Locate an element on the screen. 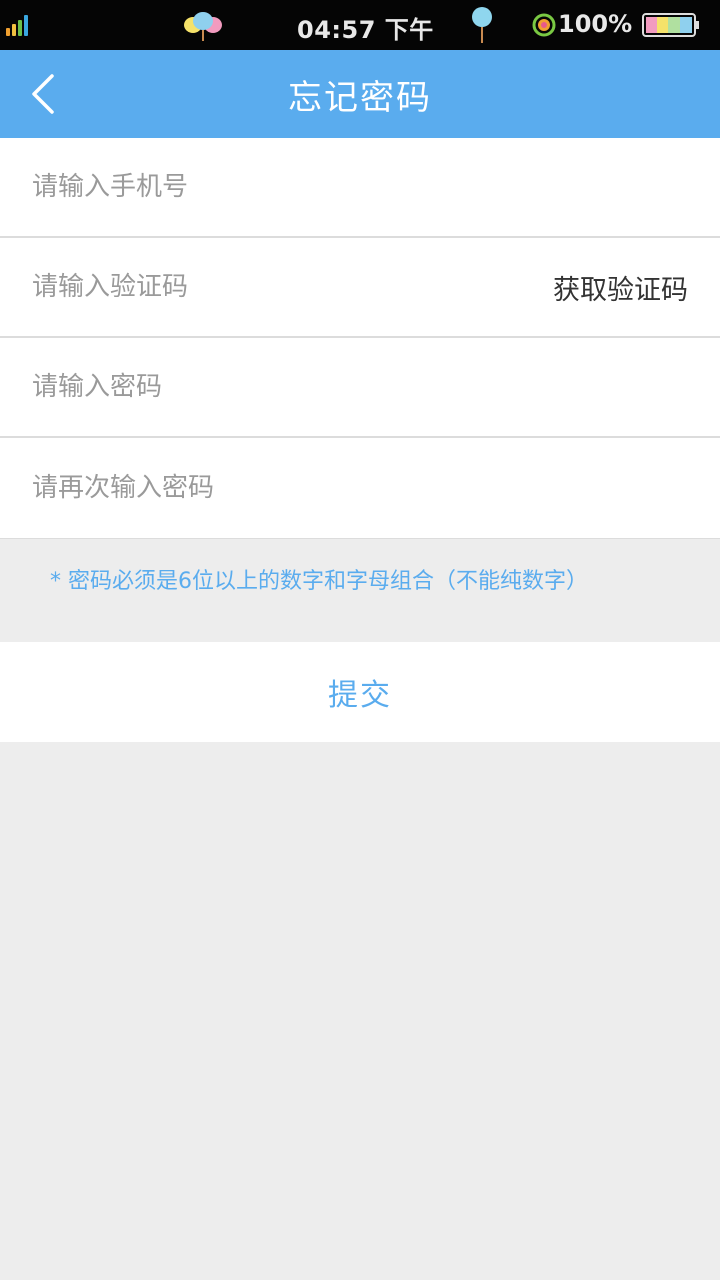 Image resolution: width=720 pixels, height=1280 pixels. phone-input is located at coordinates (360, 187).